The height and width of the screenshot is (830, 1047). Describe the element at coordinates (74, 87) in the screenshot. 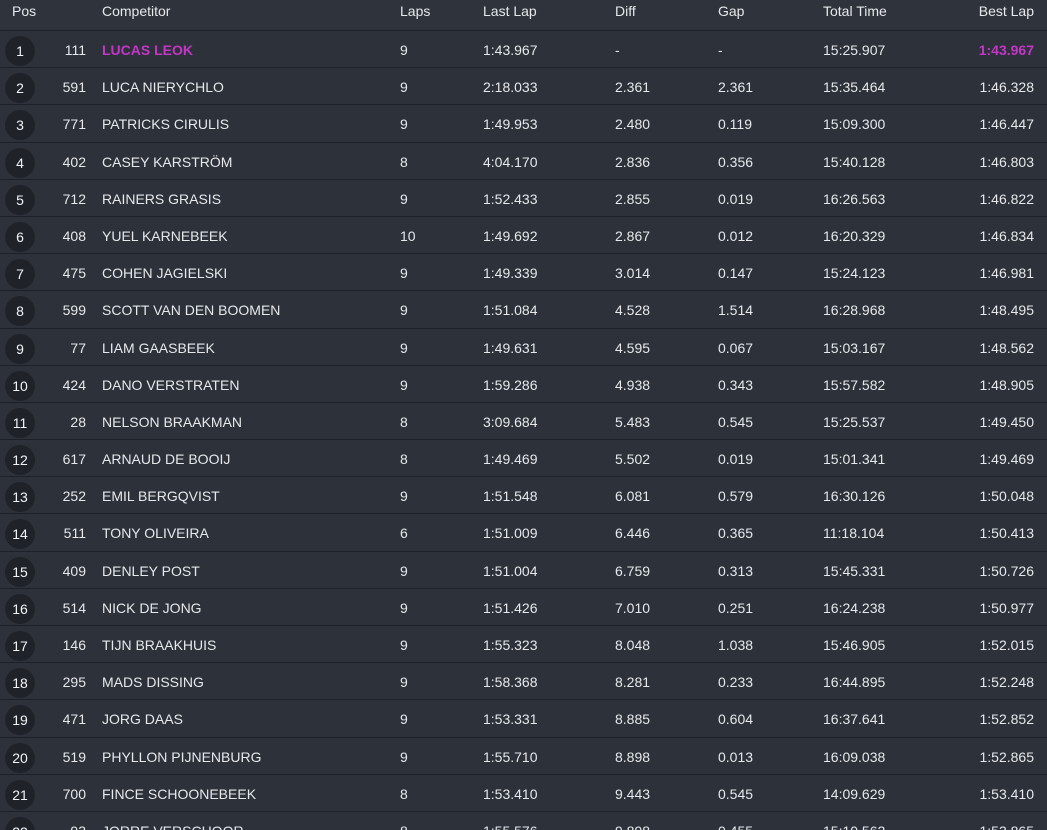

I see `competitor-number: 591` at that location.